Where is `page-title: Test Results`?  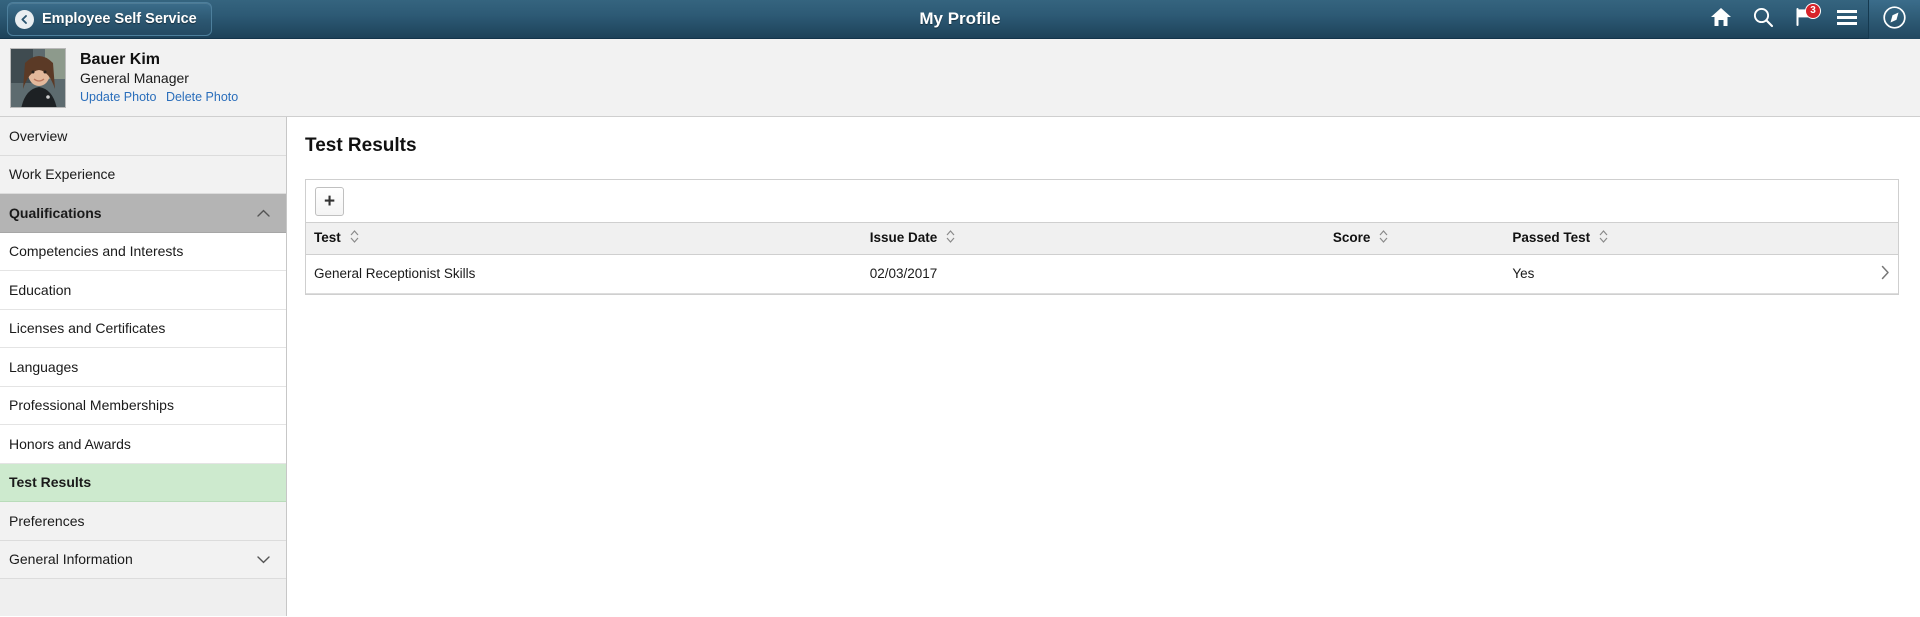
page-title: Test Results is located at coordinates (361, 145).